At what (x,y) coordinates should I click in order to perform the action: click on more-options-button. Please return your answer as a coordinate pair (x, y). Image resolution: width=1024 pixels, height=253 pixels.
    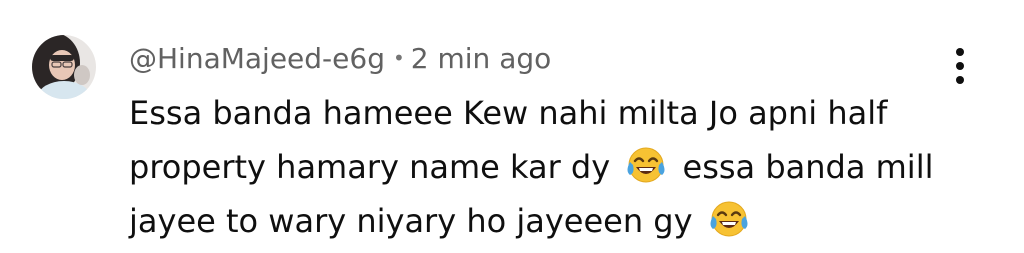
    Looking at the image, I should click on (960, 66).